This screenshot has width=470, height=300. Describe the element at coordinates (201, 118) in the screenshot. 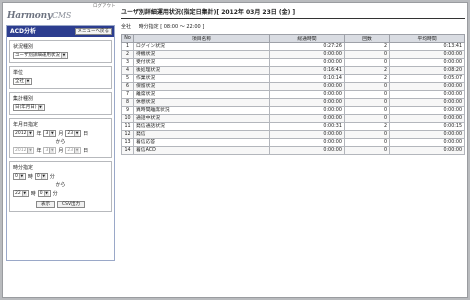

I see `item-name-cell: 通話中状況` at that location.